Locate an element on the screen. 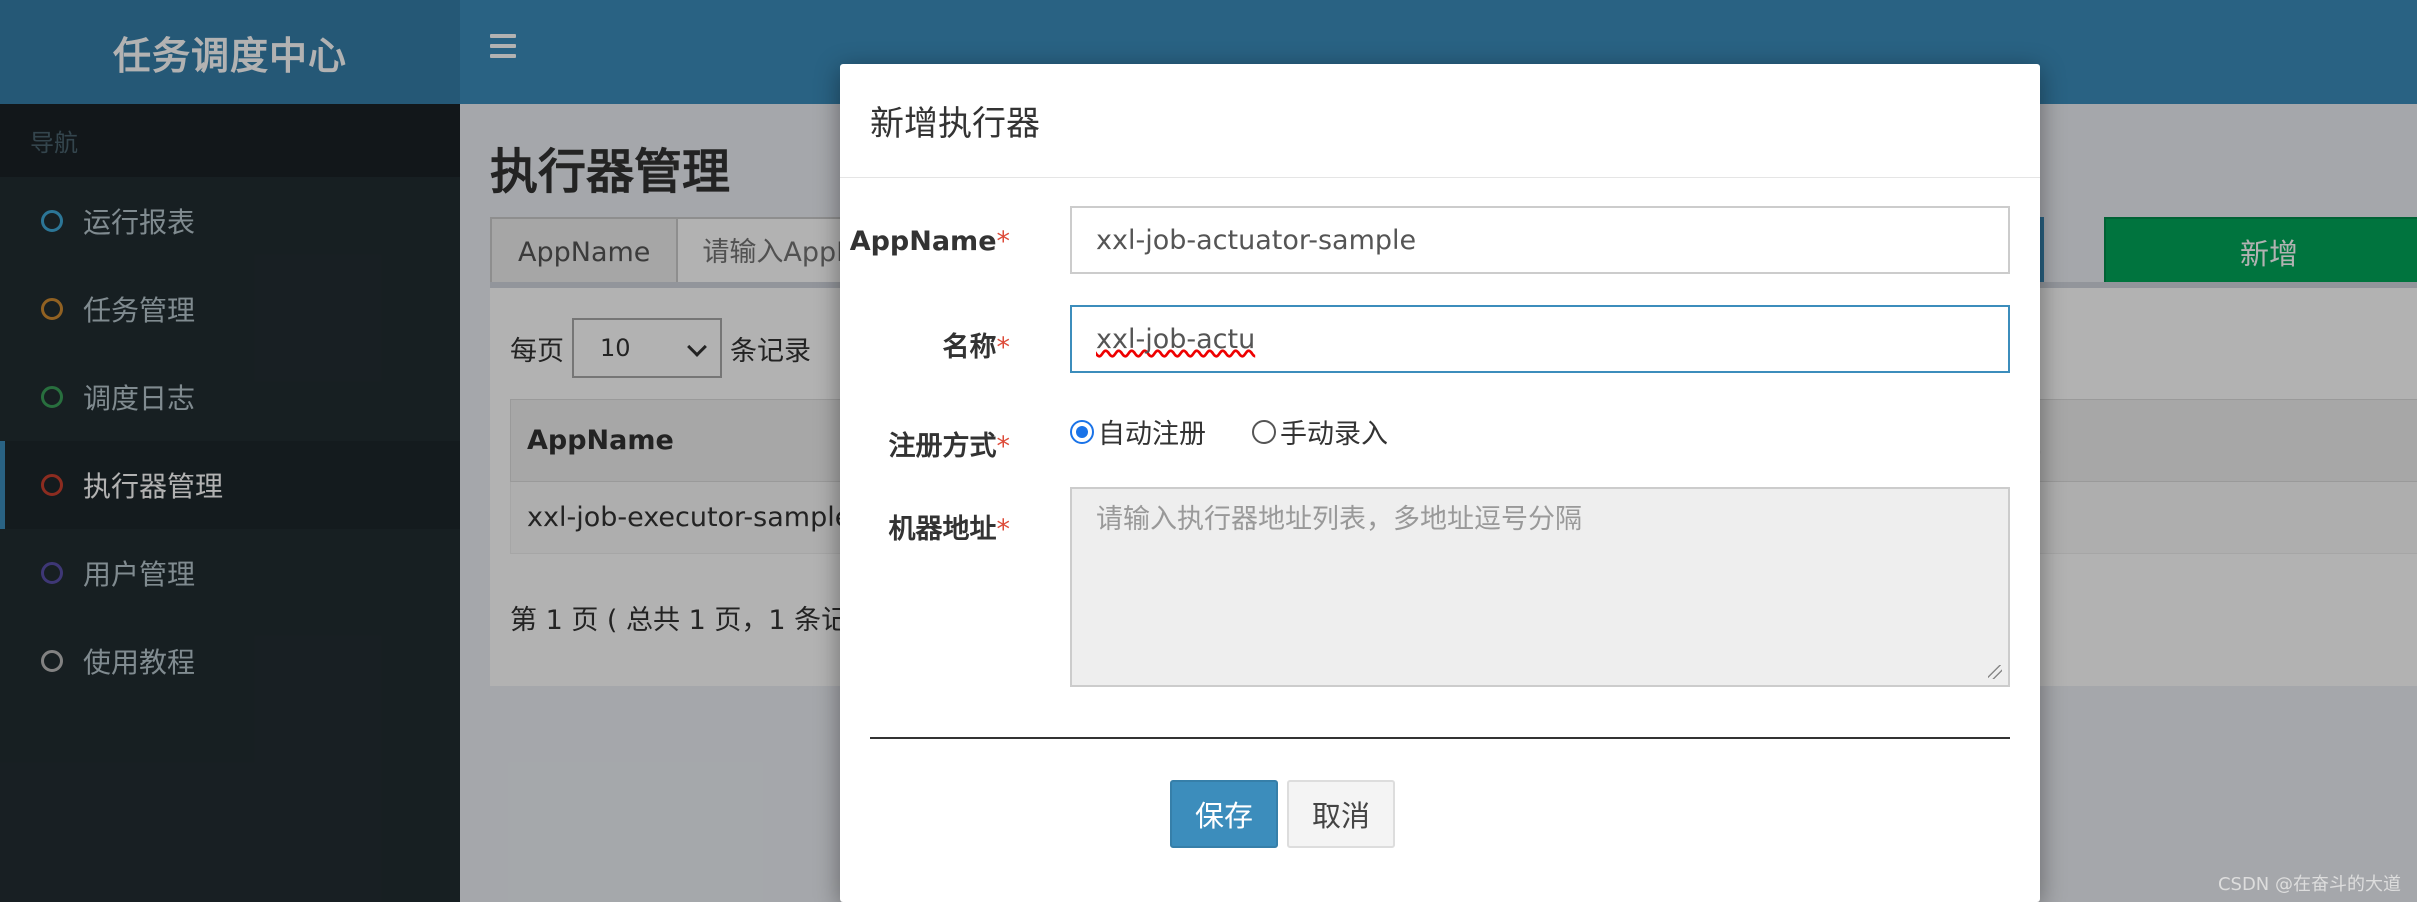 This screenshot has height=902, width=2417. save-button: 保存 is located at coordinates (1224, 814).